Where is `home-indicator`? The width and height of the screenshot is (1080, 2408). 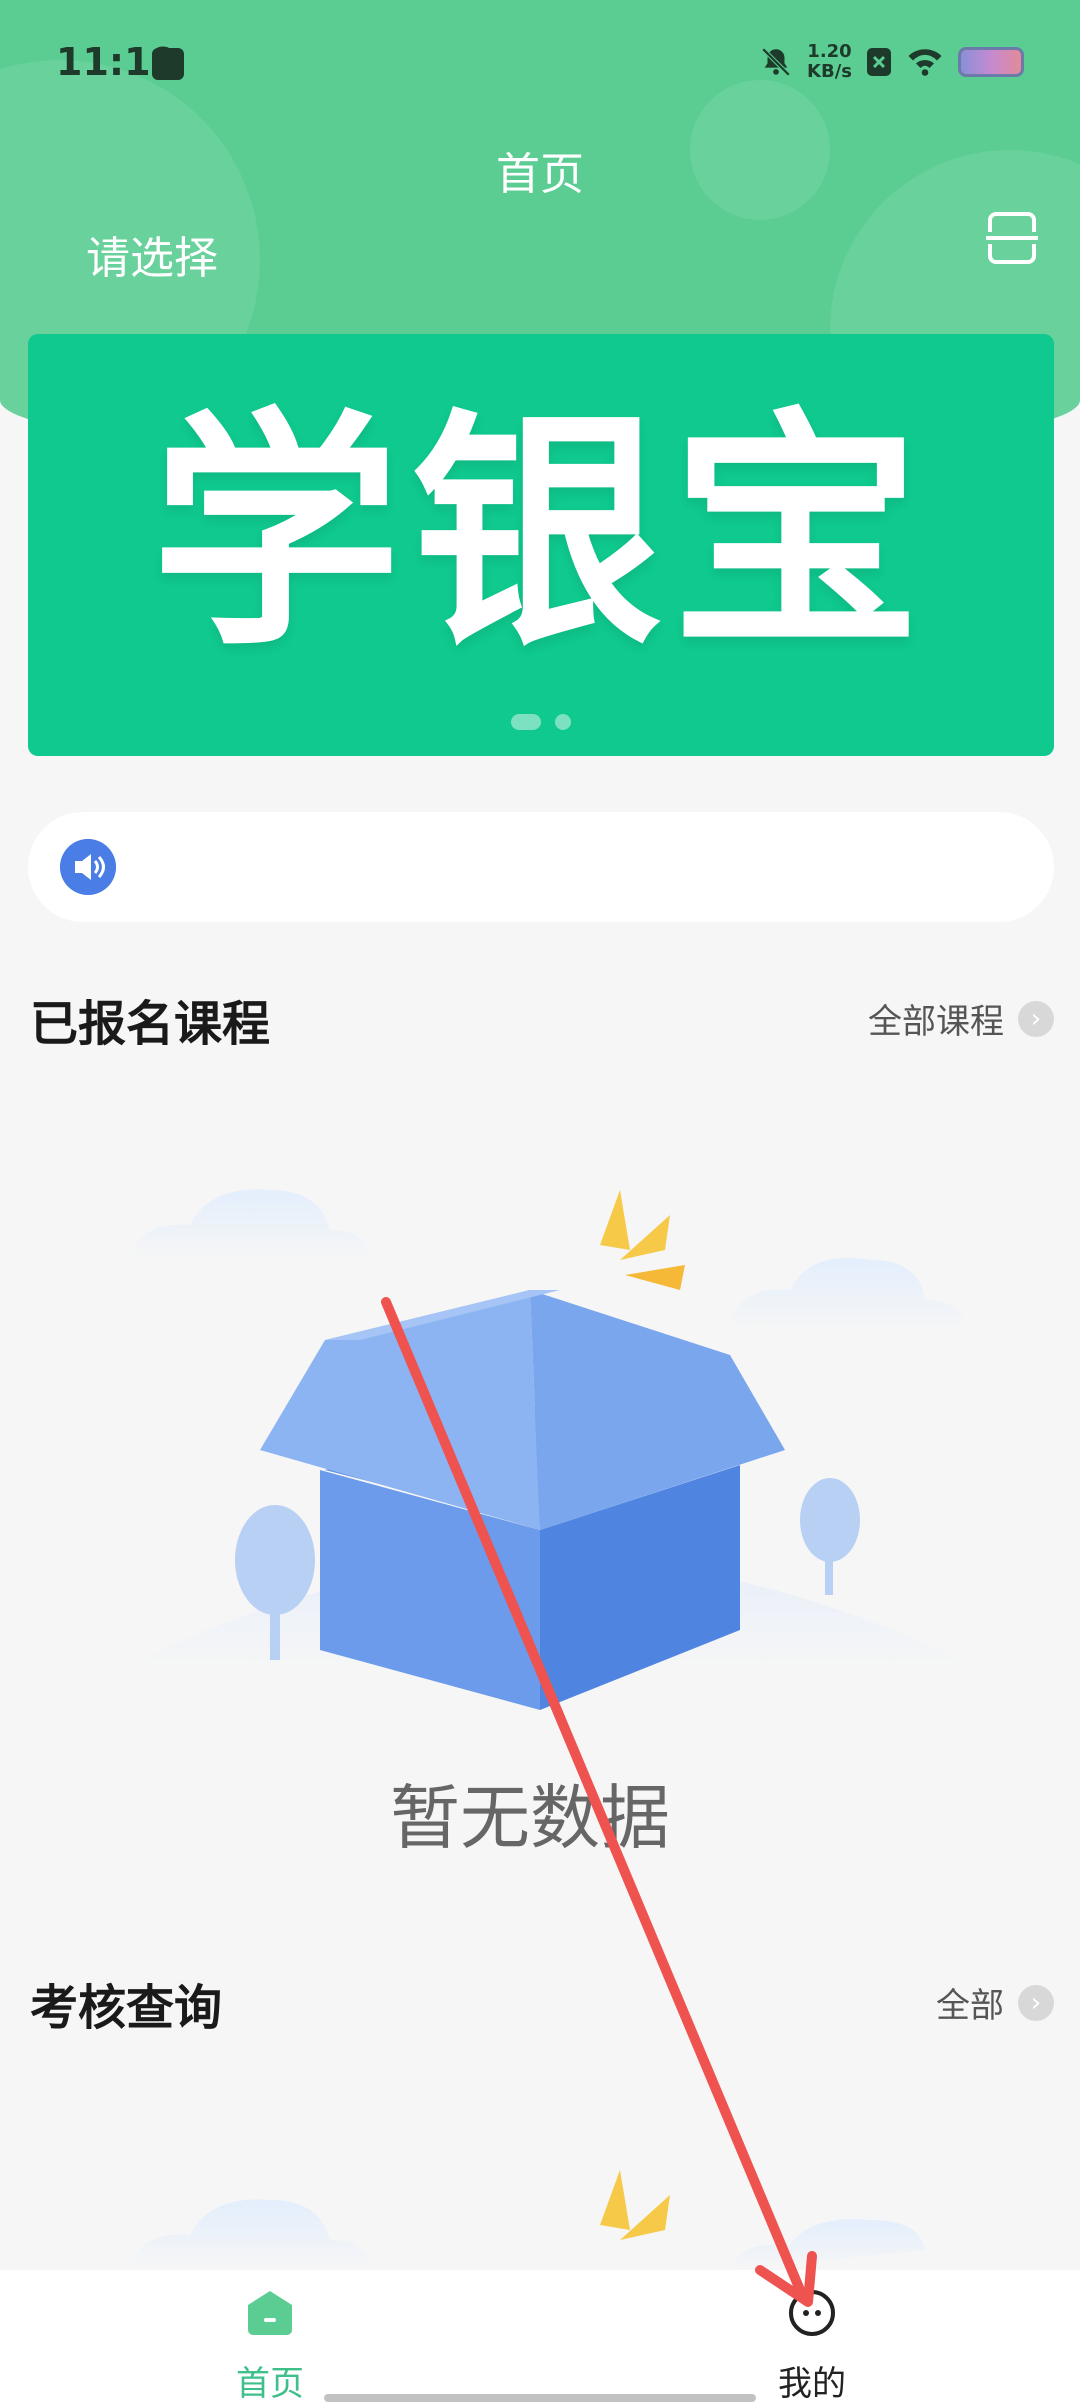
home-indicator is located at coordinates (540, 2398).